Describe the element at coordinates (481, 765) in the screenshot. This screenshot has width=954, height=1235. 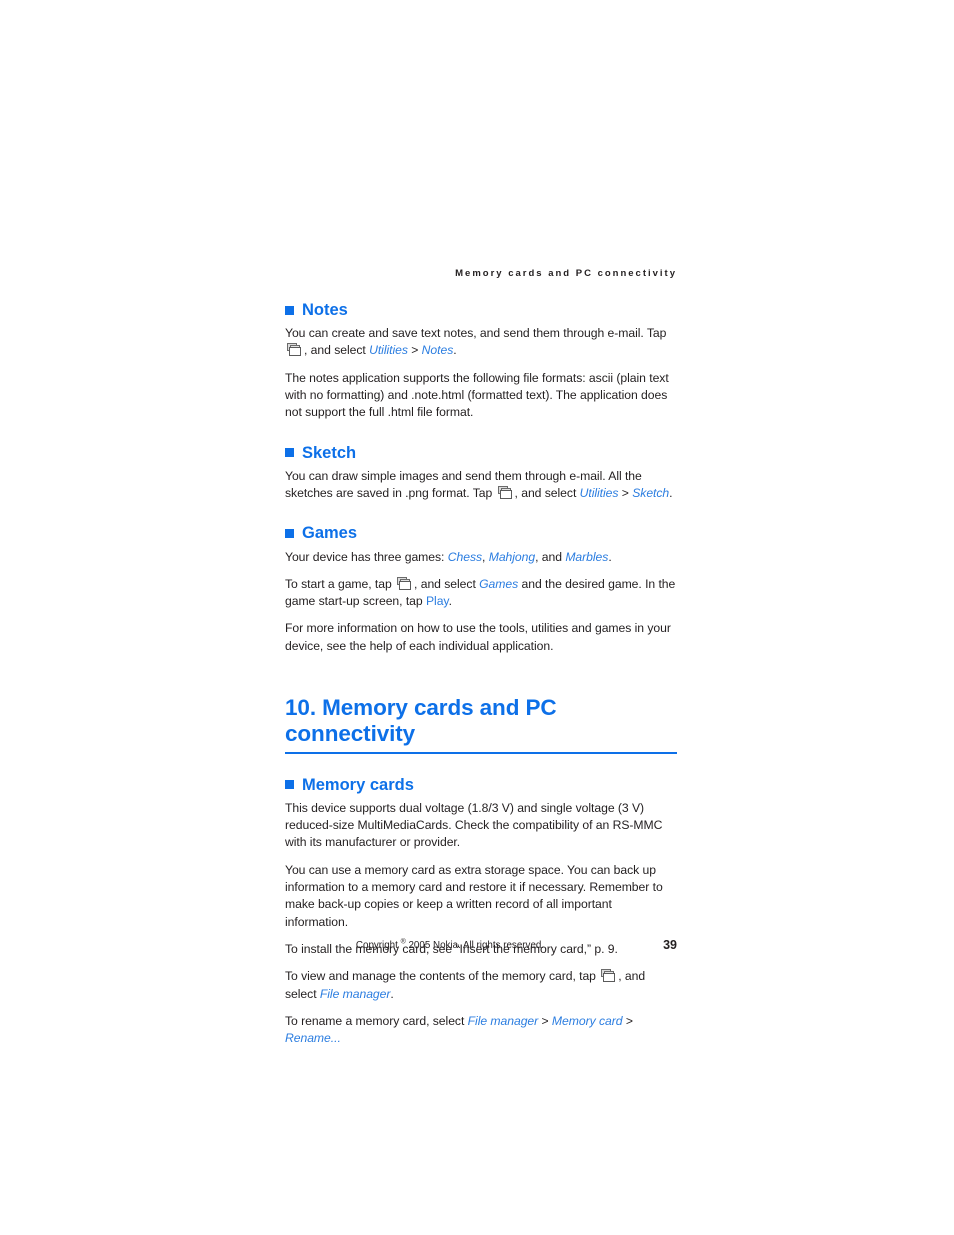
I see `chapter-title-spacer` at that location.